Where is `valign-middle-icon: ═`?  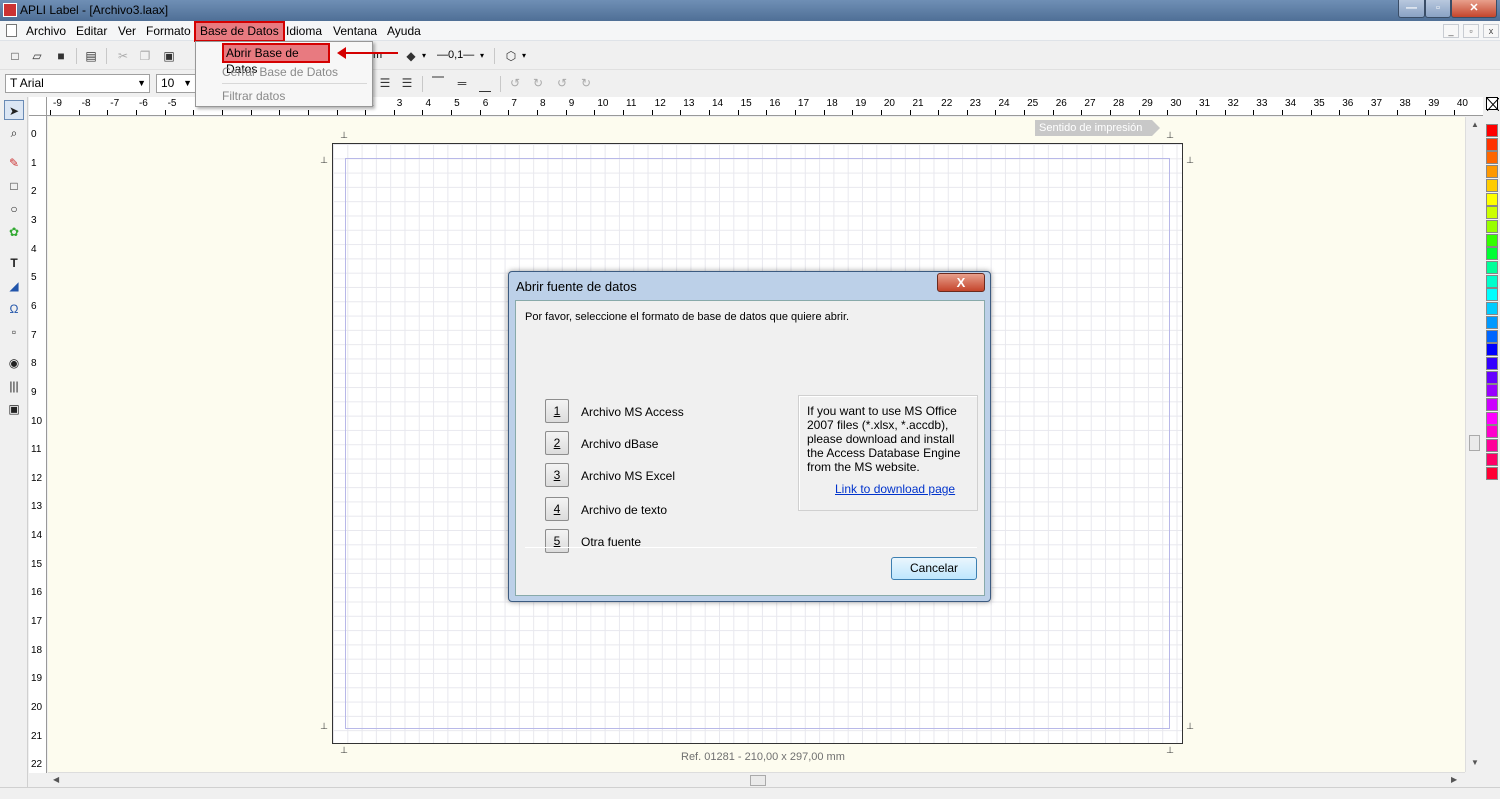 valign-middle-icon: ═ is located at coordinates (462, 83).